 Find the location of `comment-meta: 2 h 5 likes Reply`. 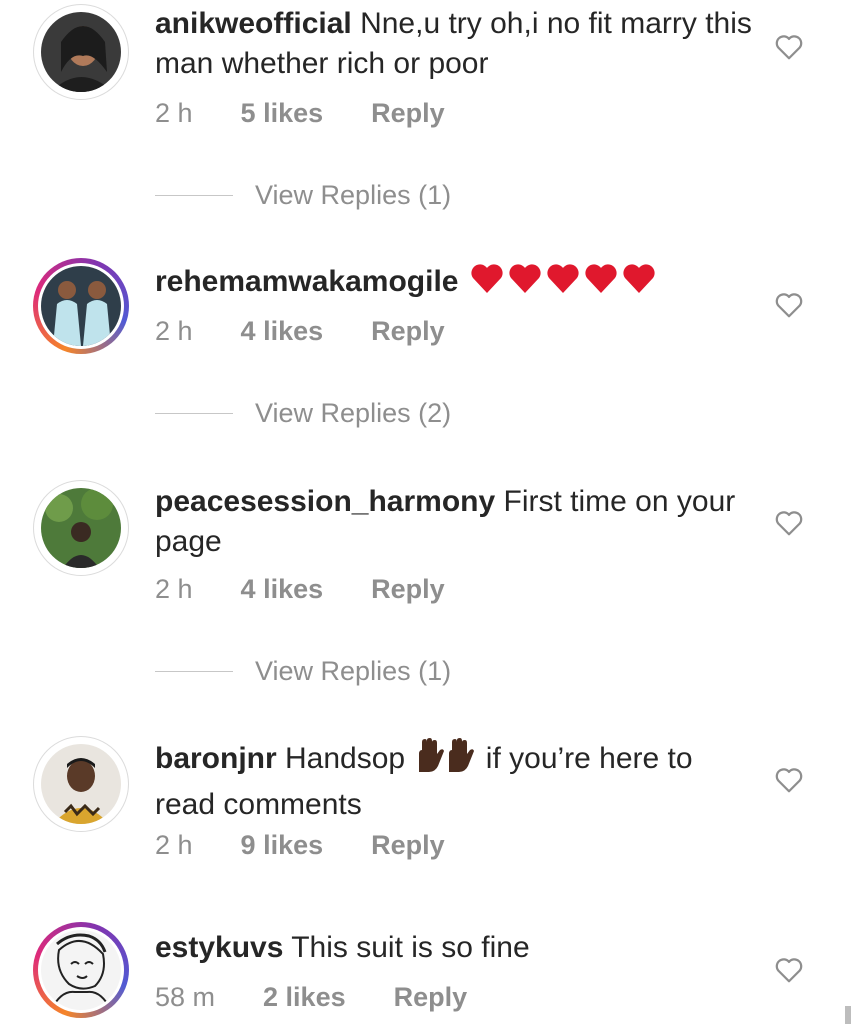

comment-meta: 2 h 5 likes Reply is located at coordinates (324, 113).